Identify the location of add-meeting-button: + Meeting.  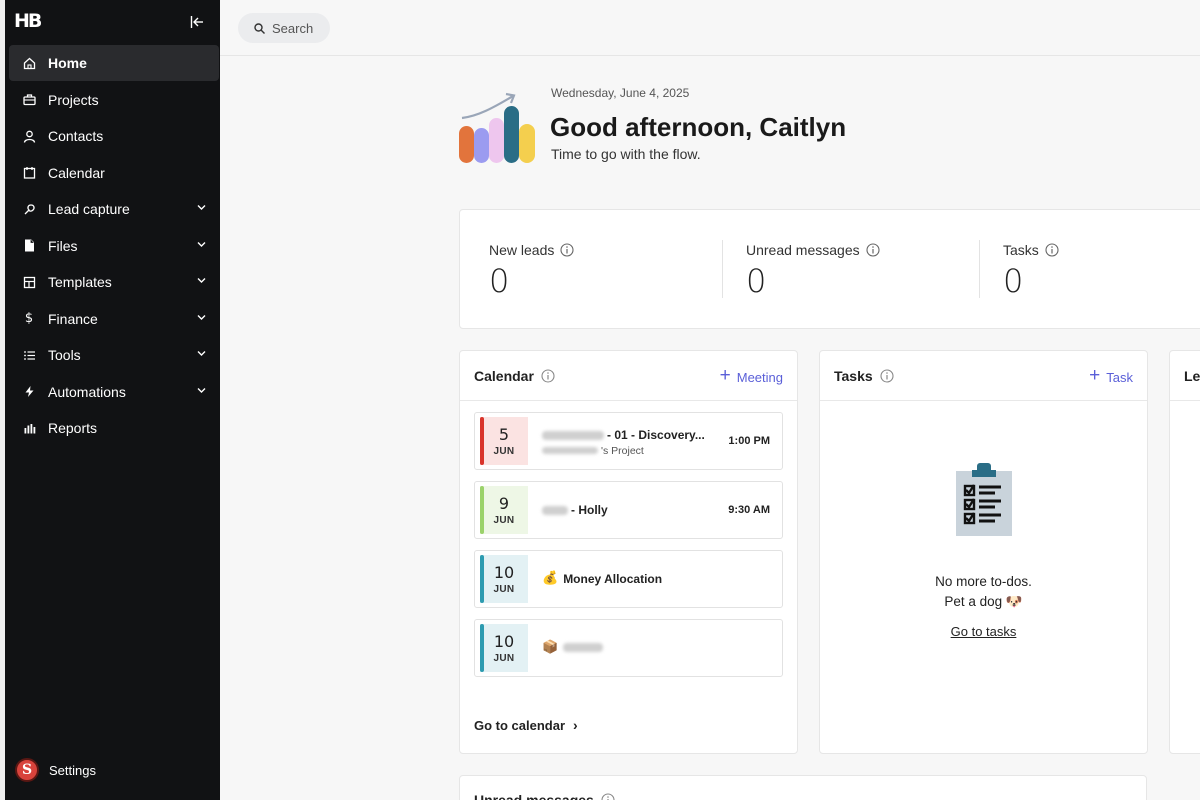
(751, 376).